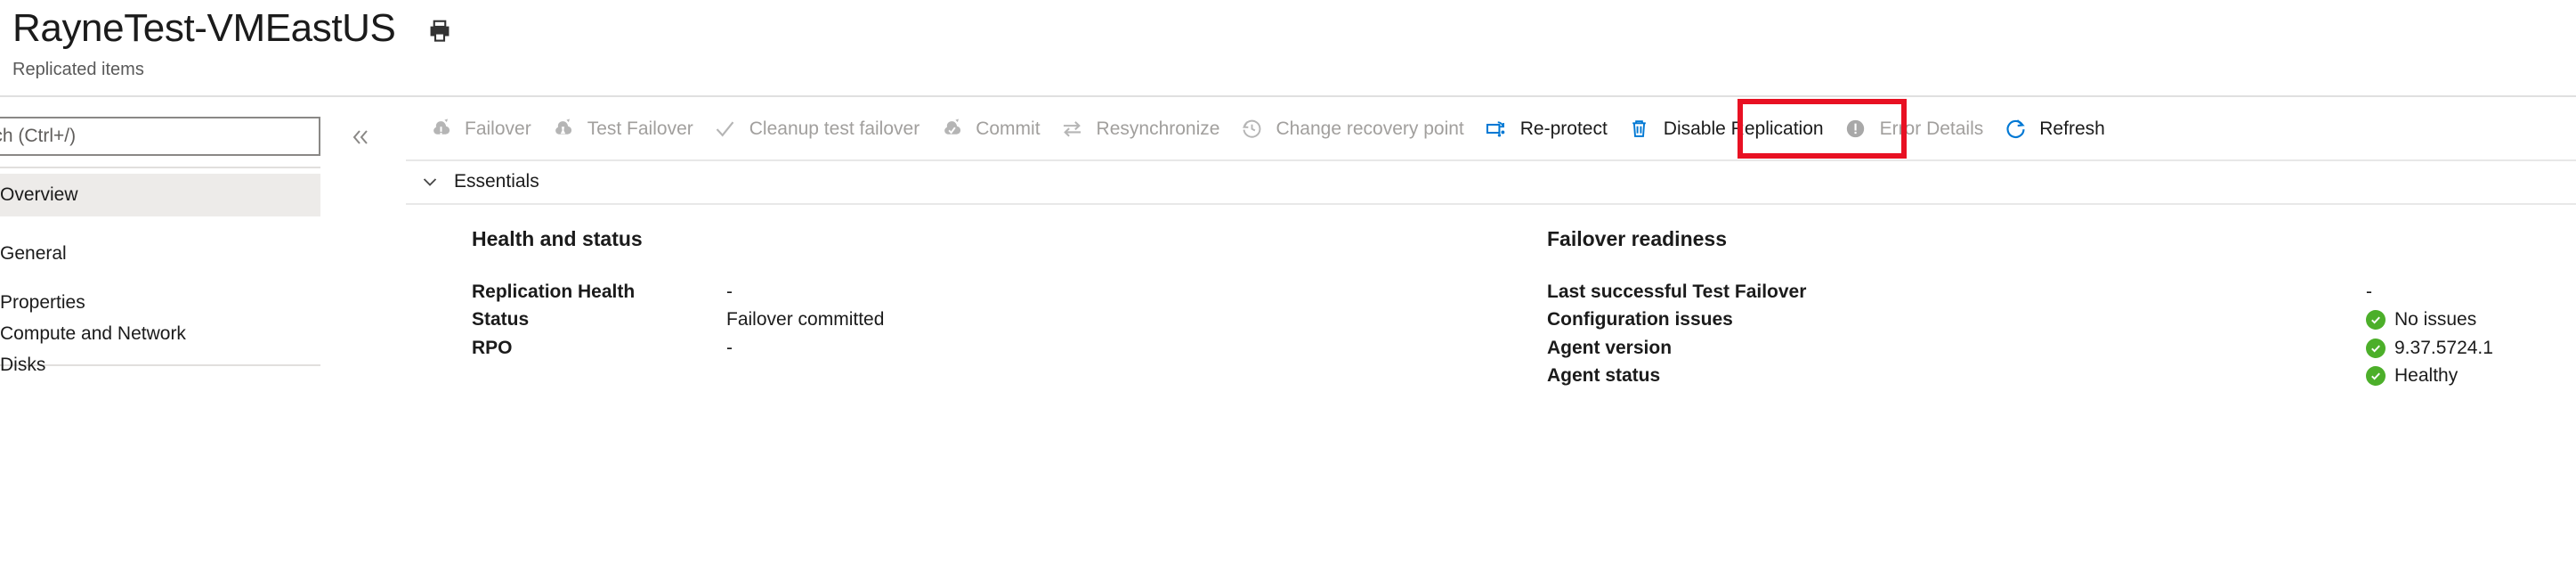 Image resolution: width=2576 pixels, height=563 pixels. I want to click on chevron-down-icon, so click(429, 181).